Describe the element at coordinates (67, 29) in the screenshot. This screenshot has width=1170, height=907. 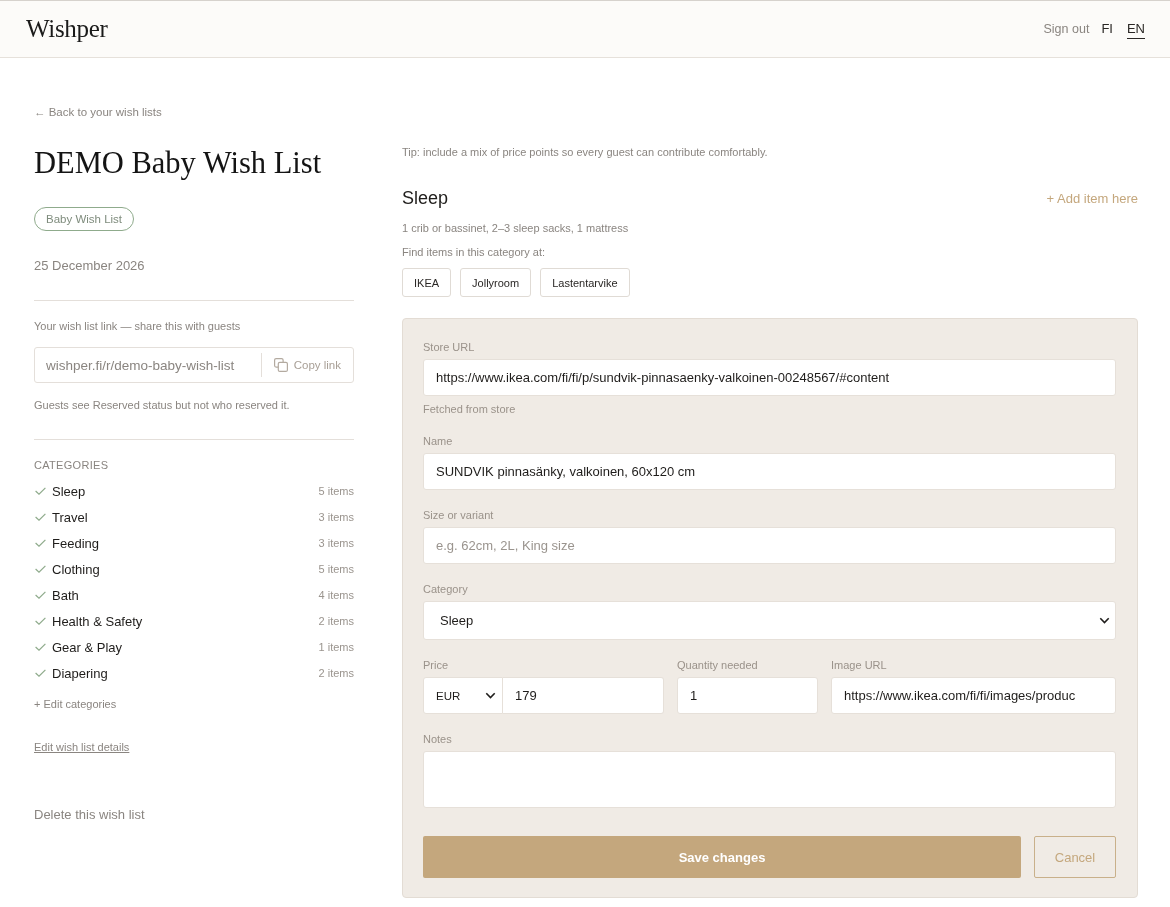
I see `logo-text: Wishper` at that location.